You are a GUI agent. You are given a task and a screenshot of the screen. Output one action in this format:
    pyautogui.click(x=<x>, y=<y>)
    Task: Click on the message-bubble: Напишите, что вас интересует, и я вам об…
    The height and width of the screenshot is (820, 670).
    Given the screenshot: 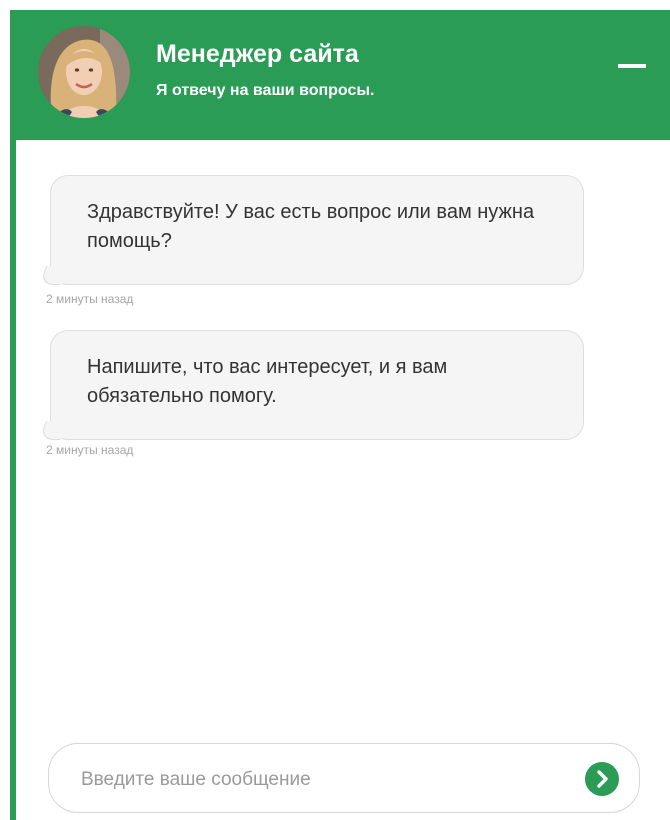 What is the action you would take?
    pyautogui.click(x=317, y=385)
    